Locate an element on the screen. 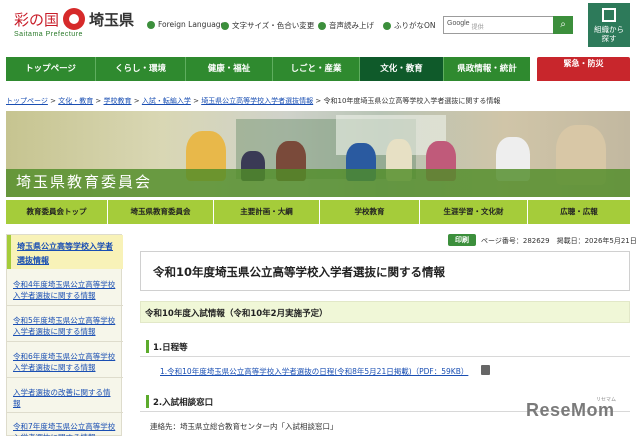 This screenshot has width=640, height=436. menu-label-1: 組織から is located at coordinates (609, 29).